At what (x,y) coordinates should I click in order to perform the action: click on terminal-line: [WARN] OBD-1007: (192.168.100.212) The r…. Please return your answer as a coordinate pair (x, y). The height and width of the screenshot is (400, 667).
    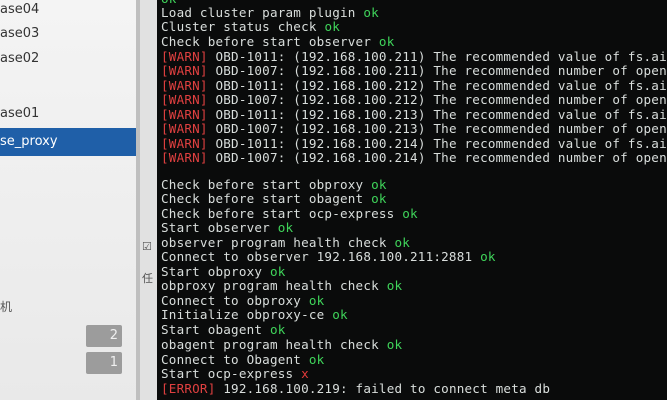
    Looking at the image, I should click on (414, 100).